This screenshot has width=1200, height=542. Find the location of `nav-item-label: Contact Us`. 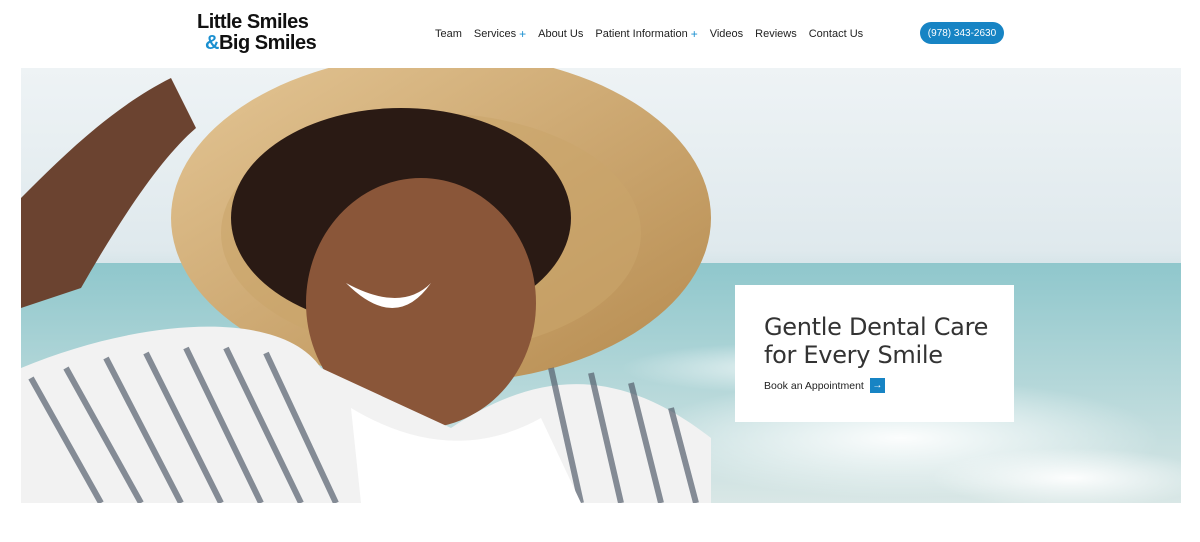

nav-item-label: Contact Us is located at coordinates (836, 34).